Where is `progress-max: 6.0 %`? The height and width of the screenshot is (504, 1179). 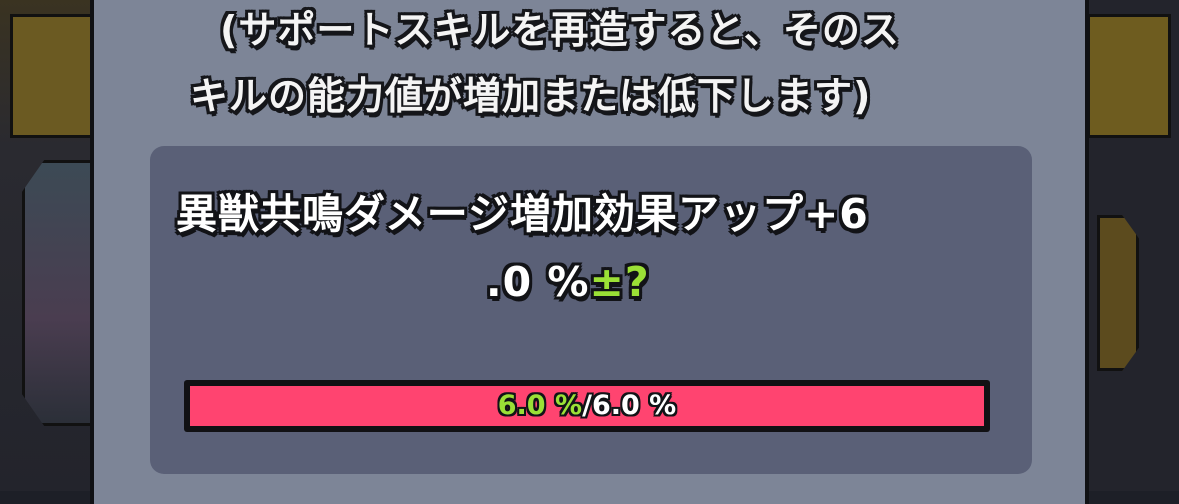 progress-max: 6.0 % is located at coordinates (634, 405).